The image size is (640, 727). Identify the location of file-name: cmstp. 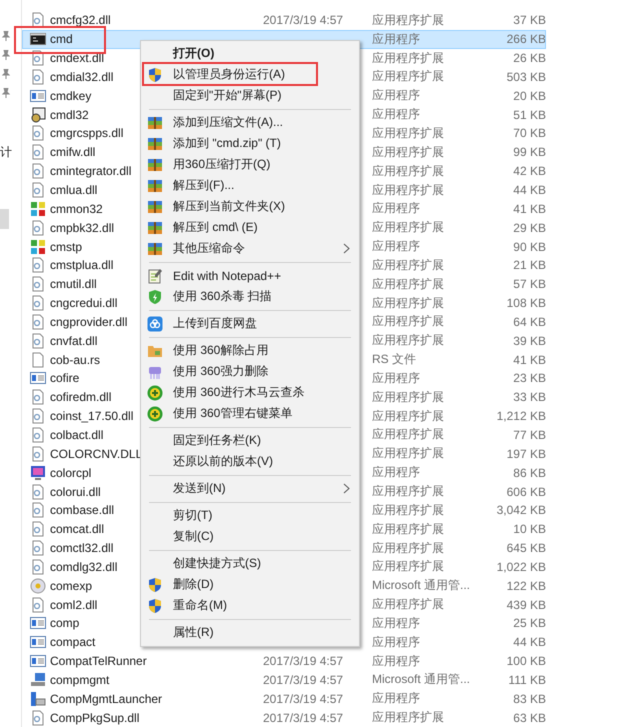
(66, 247).